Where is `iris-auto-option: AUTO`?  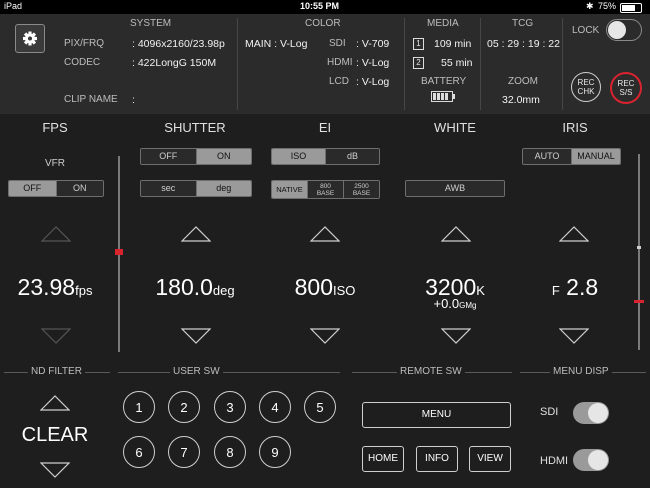 iris-auto-option: AUTO is located at coordinates (547, 156).